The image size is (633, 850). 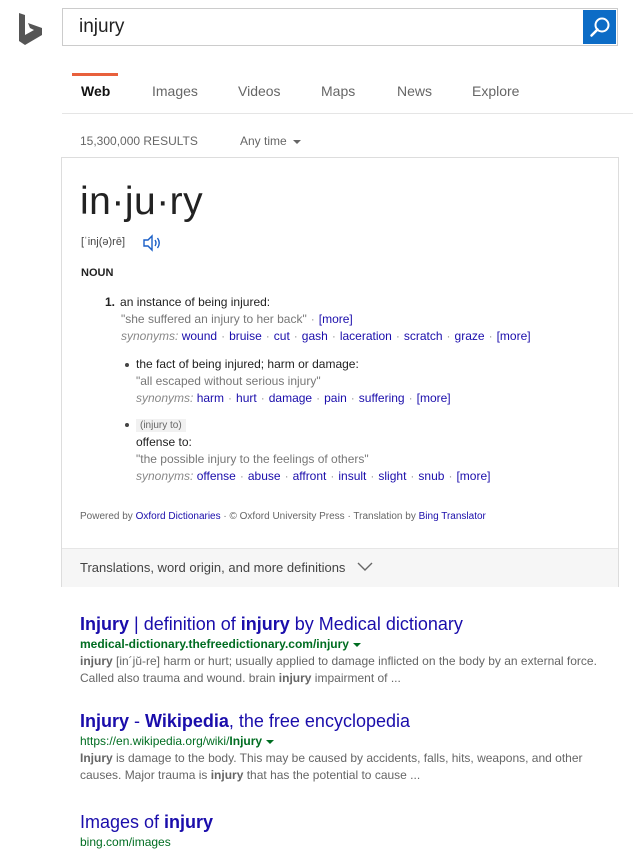 What do you see at coordinates (175, 91) in the screenshot?
I see `tab-images: Images` at bounding box center [175, 91].